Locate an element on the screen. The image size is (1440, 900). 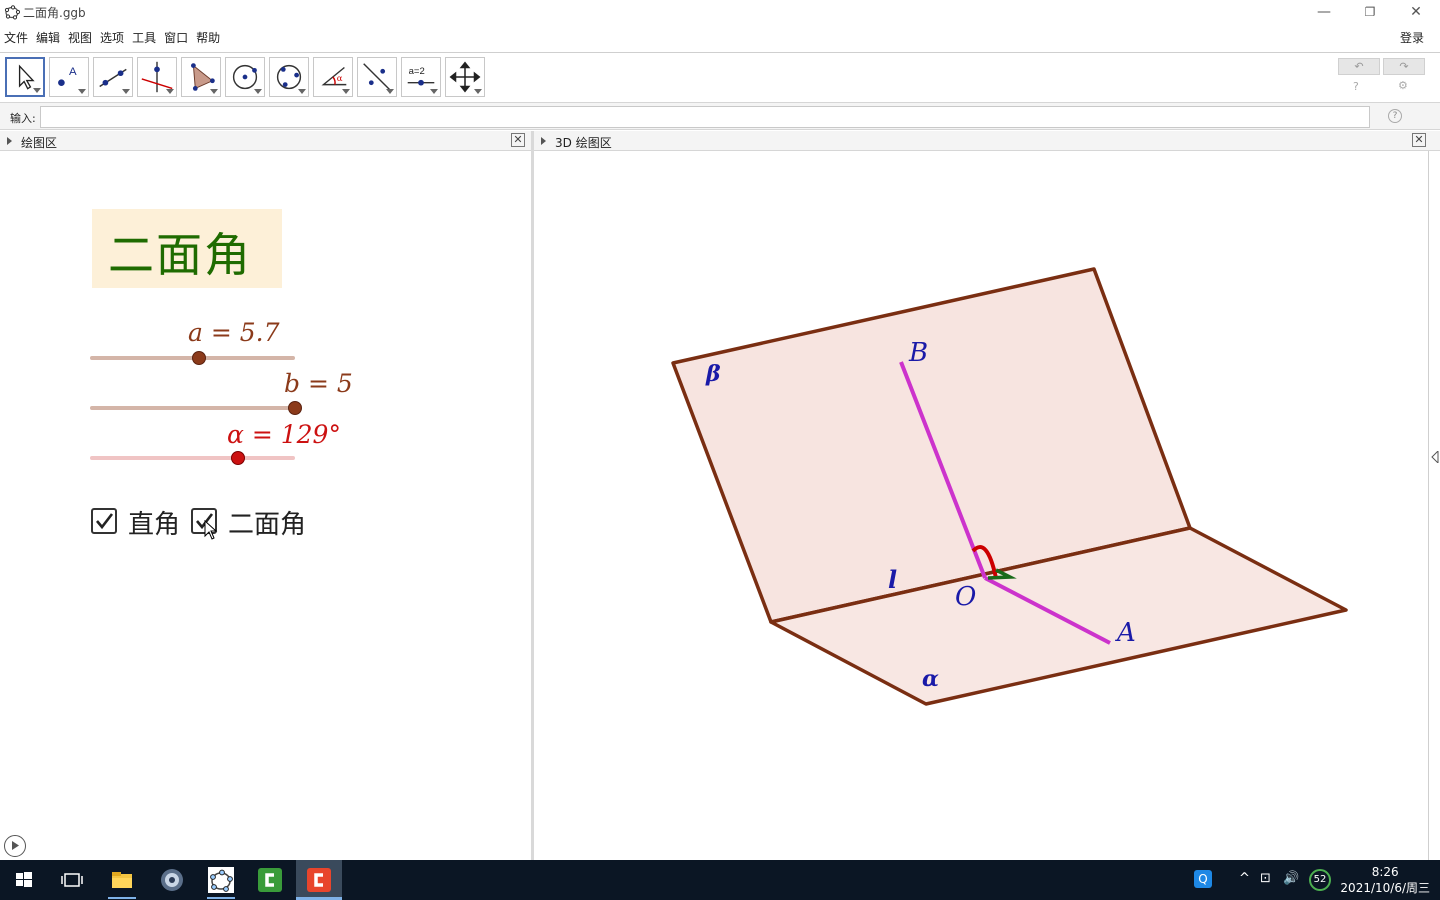
menu-help: 帮助 is located at coordinates (208, 37).